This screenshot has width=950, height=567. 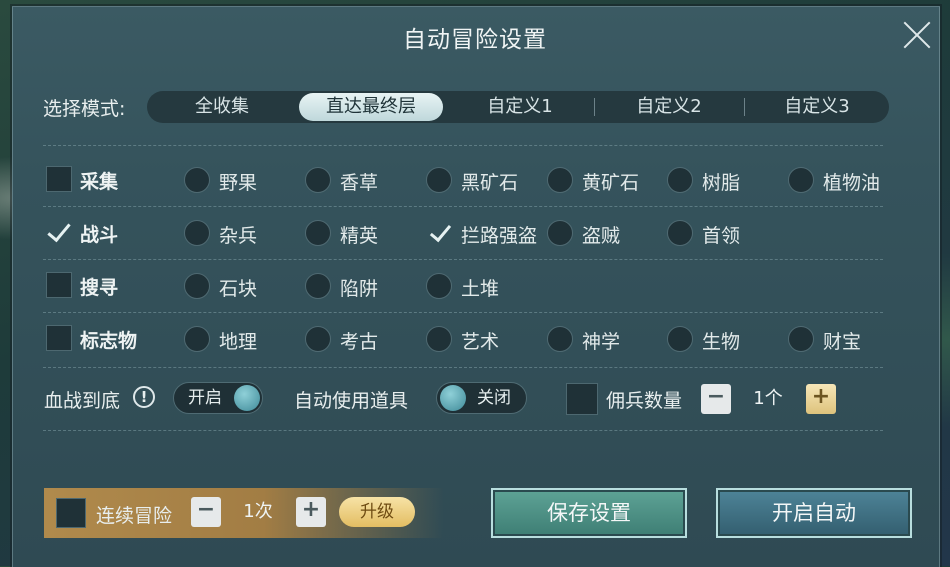 I want to click on option-label: 财宝, so click(x=842, y=342).